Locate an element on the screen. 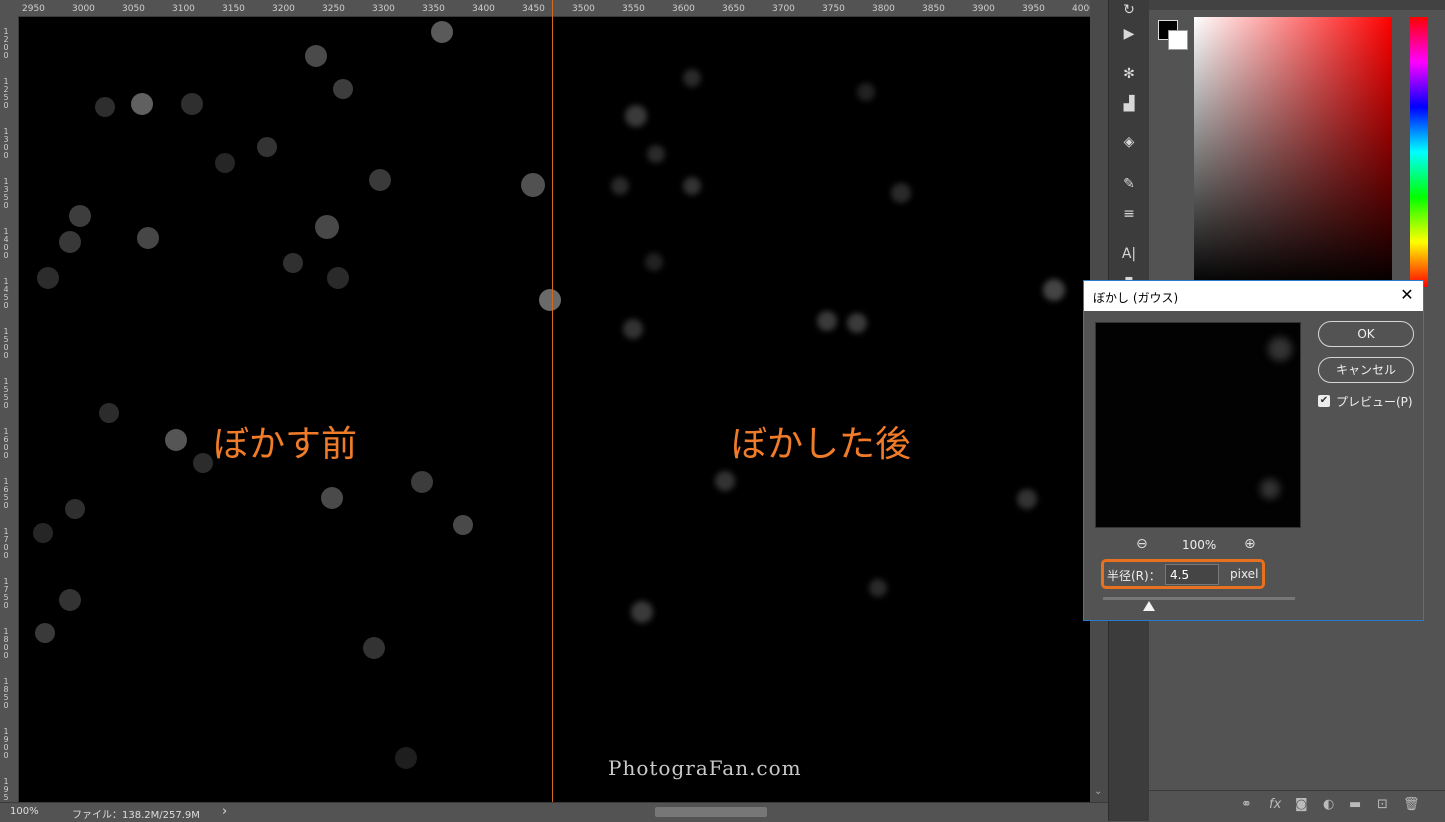 The height and width of the screenshot is (822, 1445). blur-preview is located at coordinates (1198, 425).